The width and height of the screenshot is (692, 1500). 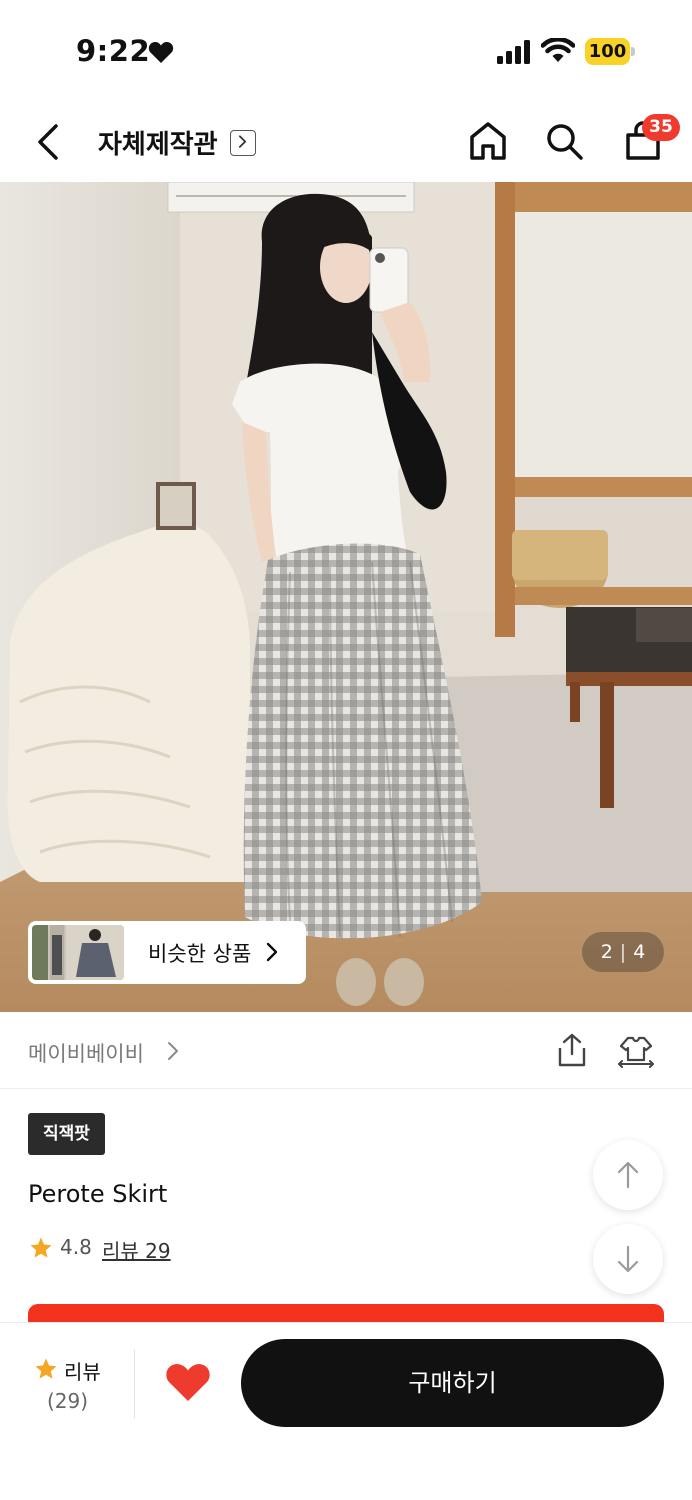 What do you see at coordinates (572, 1050) in the screenshot?
I see `share-icon` at bounding box center [572, 1050].